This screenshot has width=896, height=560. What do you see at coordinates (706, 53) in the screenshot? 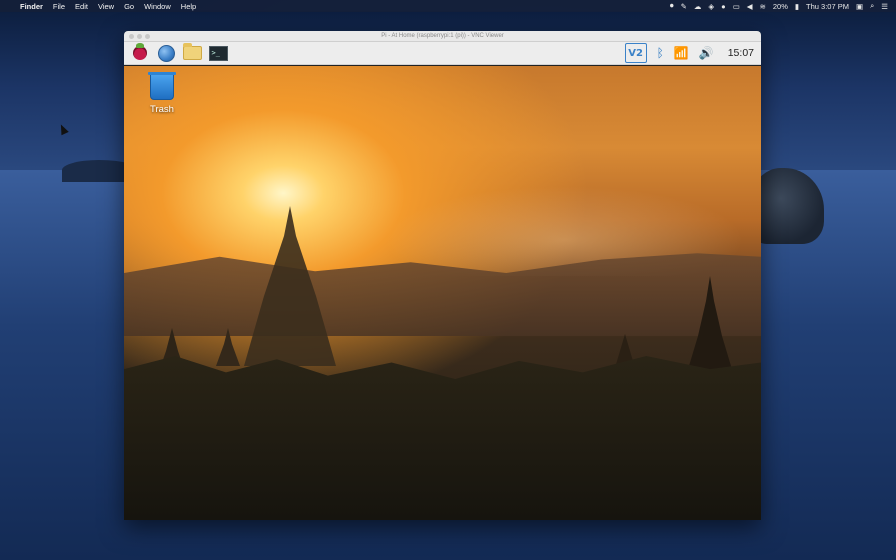
I see `volume-icon: 🔊` at bounding box center [706, 53].